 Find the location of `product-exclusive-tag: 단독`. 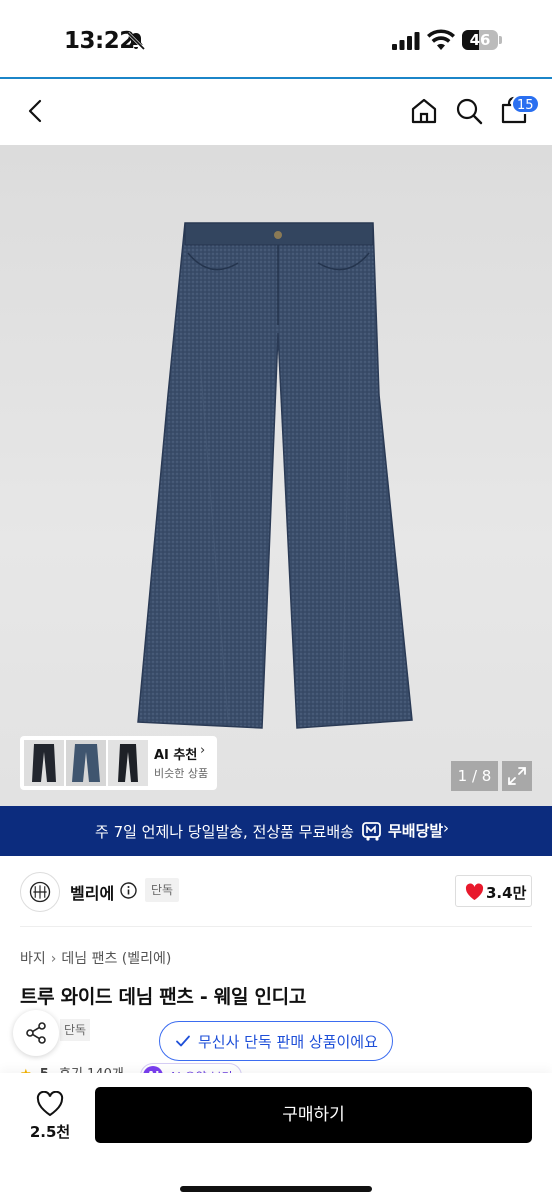

product-exclusive-tag: 단독 is located at coordinates (75, 1030).